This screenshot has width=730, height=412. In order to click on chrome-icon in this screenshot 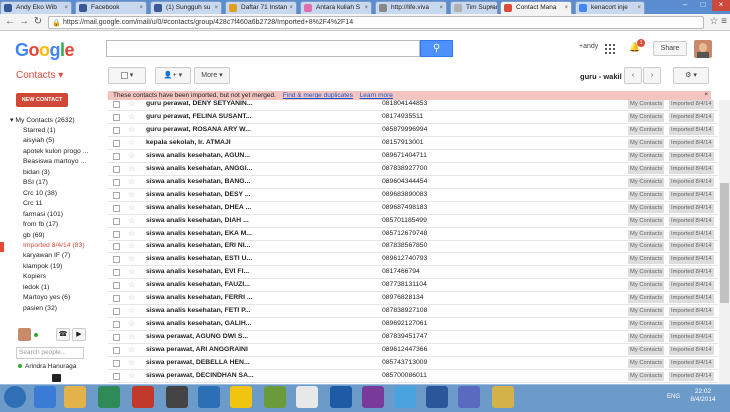, I will do `click(307, 397)`.